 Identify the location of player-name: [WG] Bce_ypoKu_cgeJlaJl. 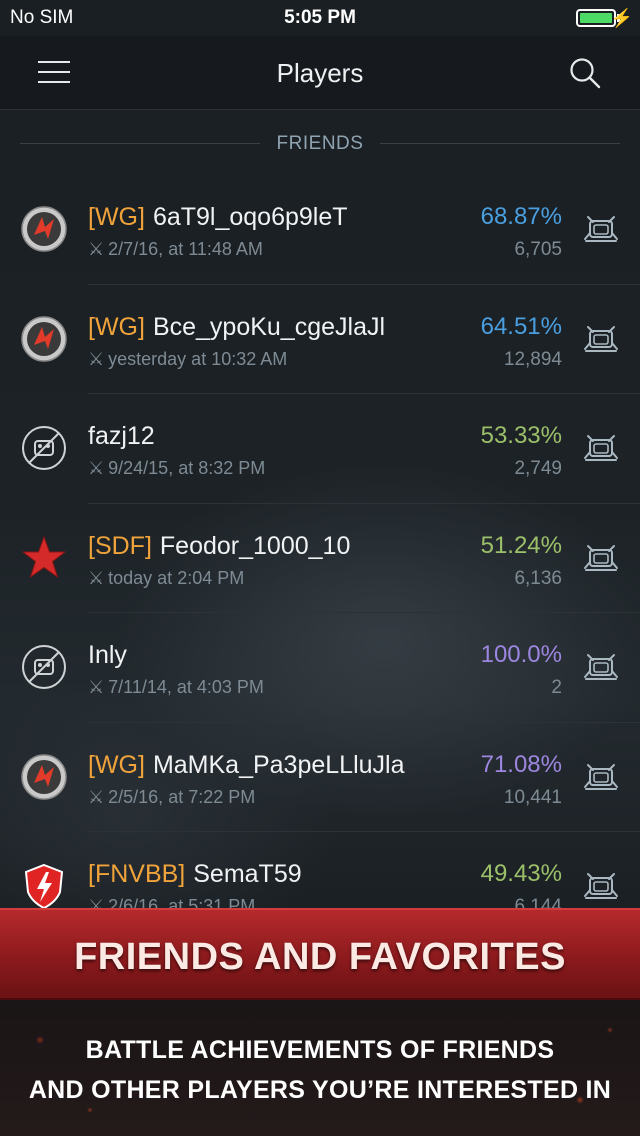
(236, 327).